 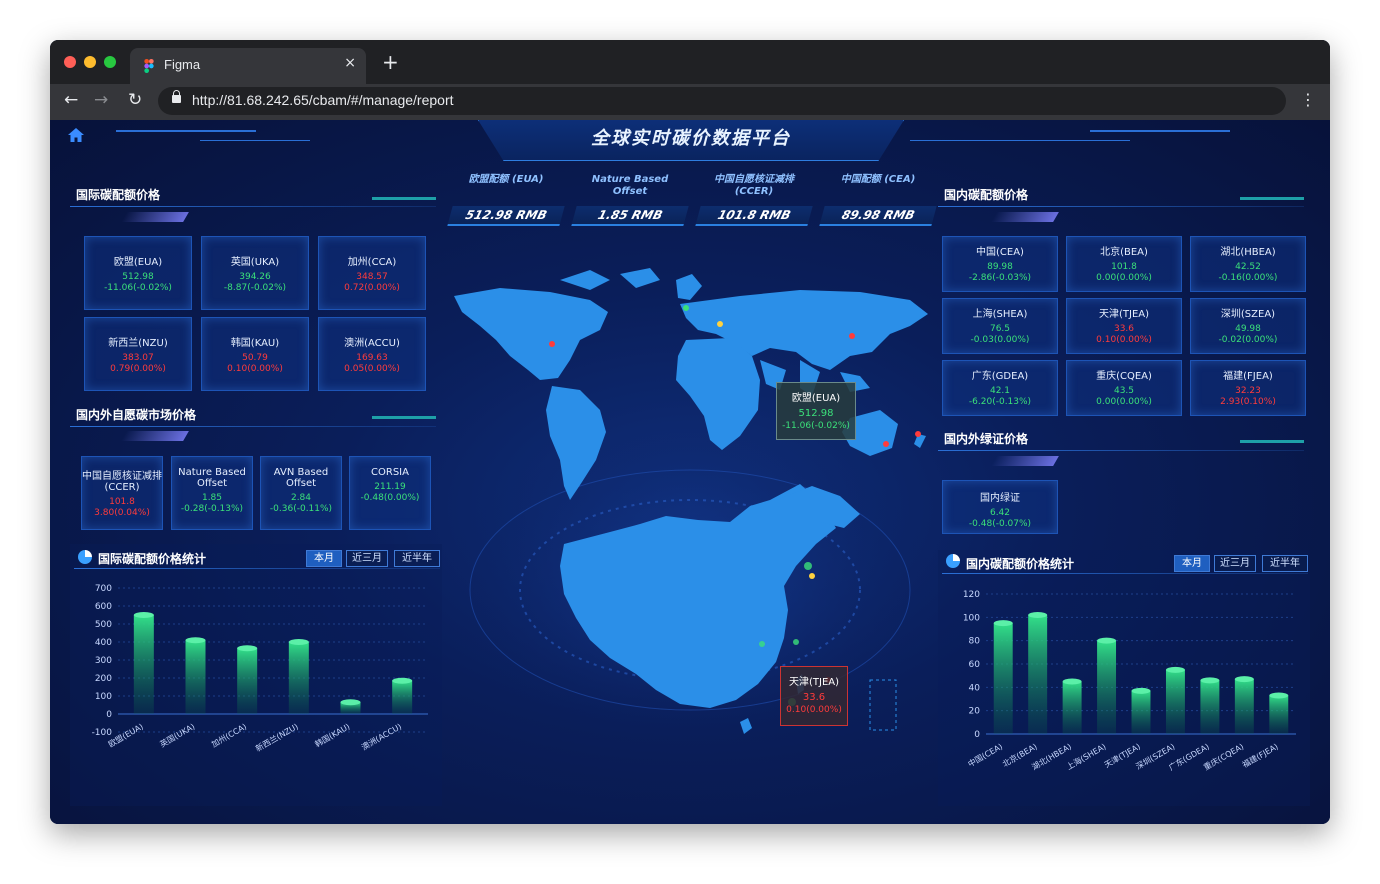 What do you see at coordinates (1000, 376) in the screenshot?
I see `card-name: 广东(GDEA)` at bounding box center [1000, 376].